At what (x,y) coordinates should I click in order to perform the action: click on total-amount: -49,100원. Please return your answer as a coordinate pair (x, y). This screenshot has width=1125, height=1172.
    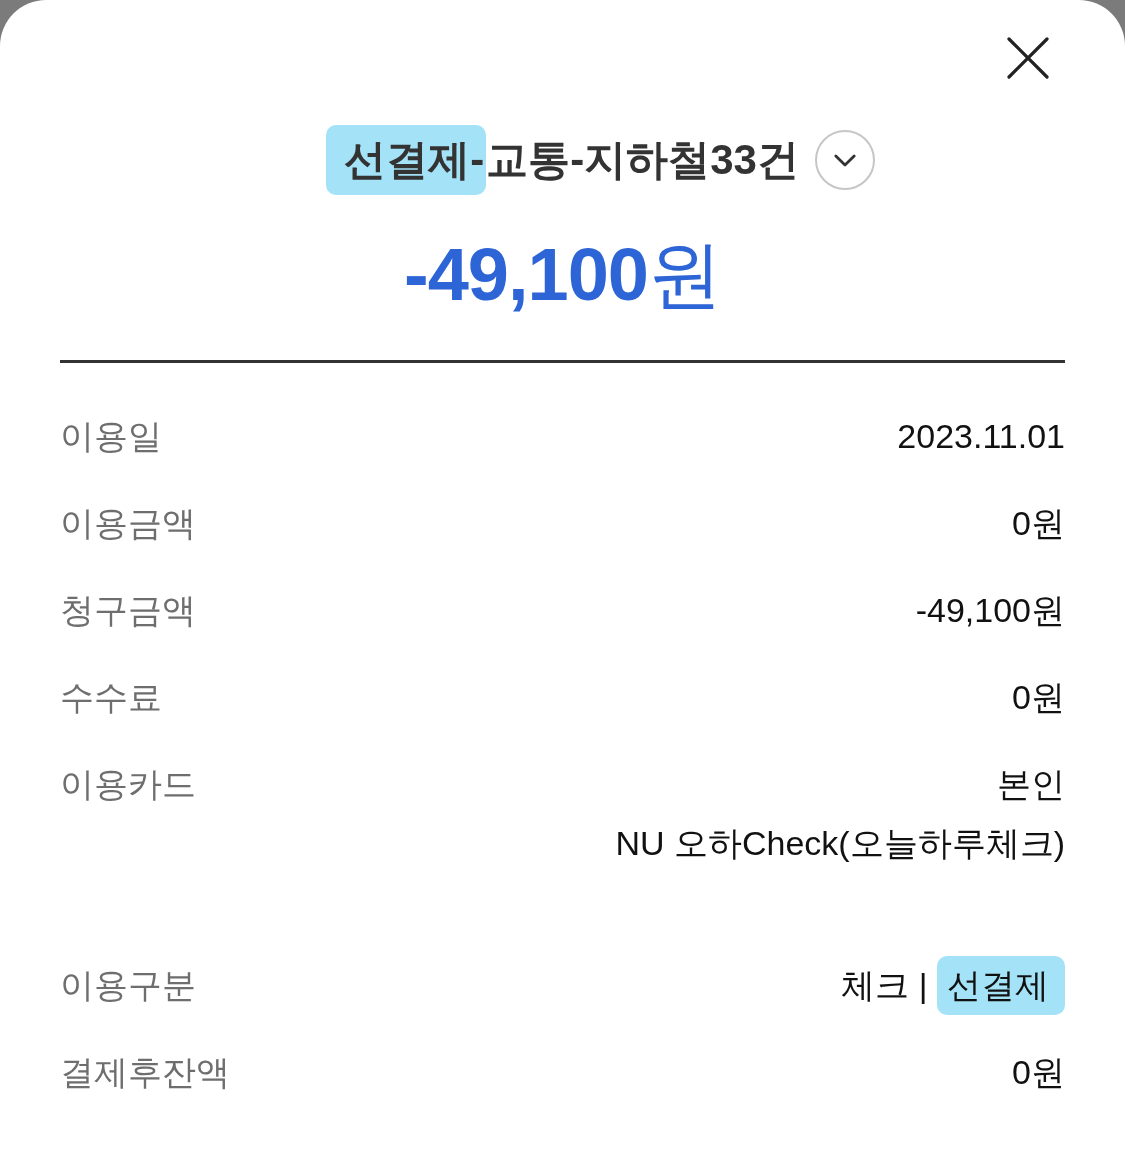
    Looking at the image, I should click on (562, 275).